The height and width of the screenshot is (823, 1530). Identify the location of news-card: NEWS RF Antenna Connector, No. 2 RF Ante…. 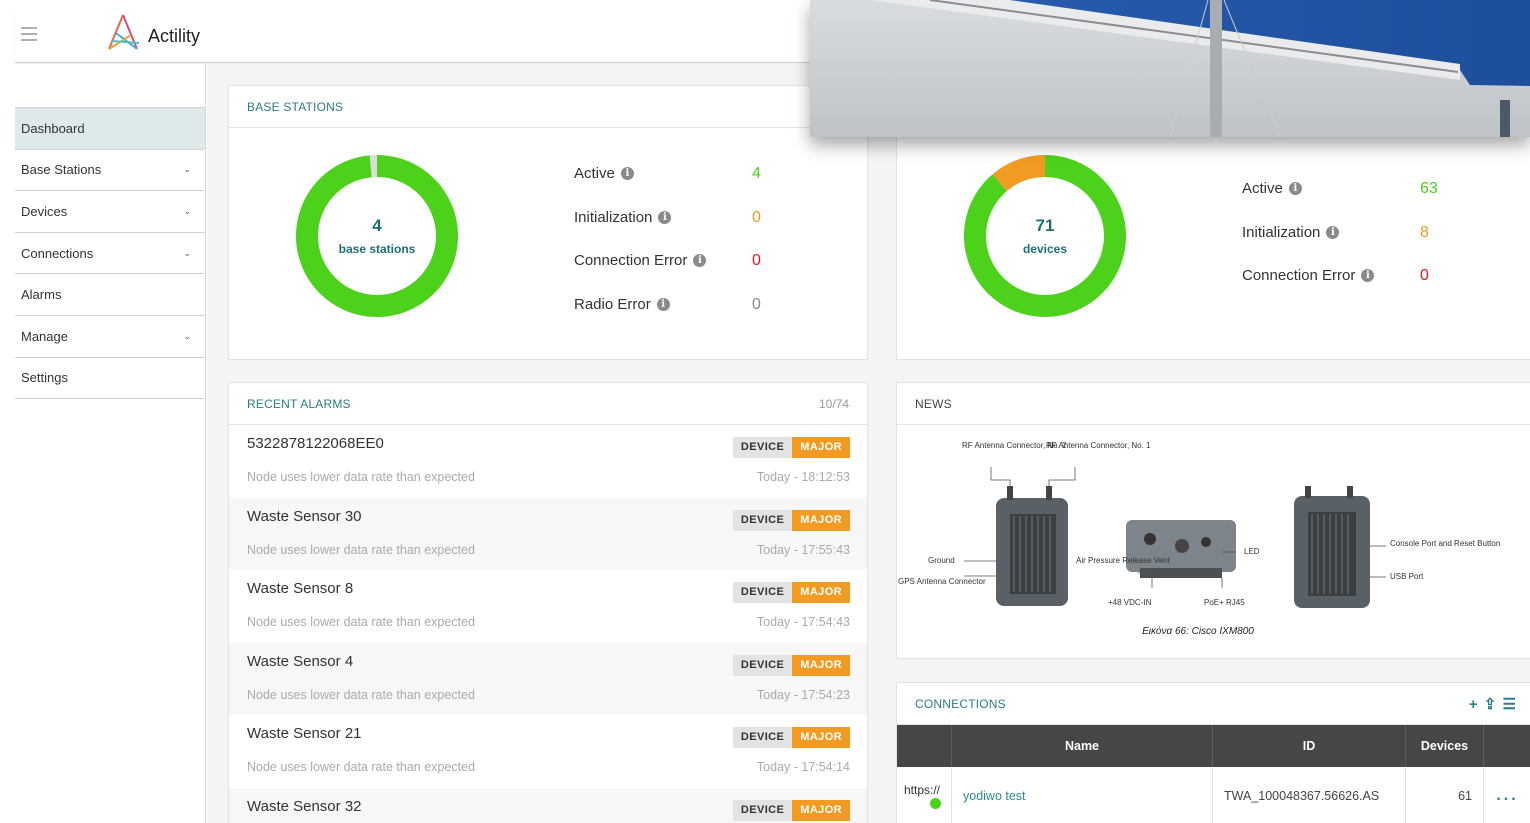
(1213, 520).